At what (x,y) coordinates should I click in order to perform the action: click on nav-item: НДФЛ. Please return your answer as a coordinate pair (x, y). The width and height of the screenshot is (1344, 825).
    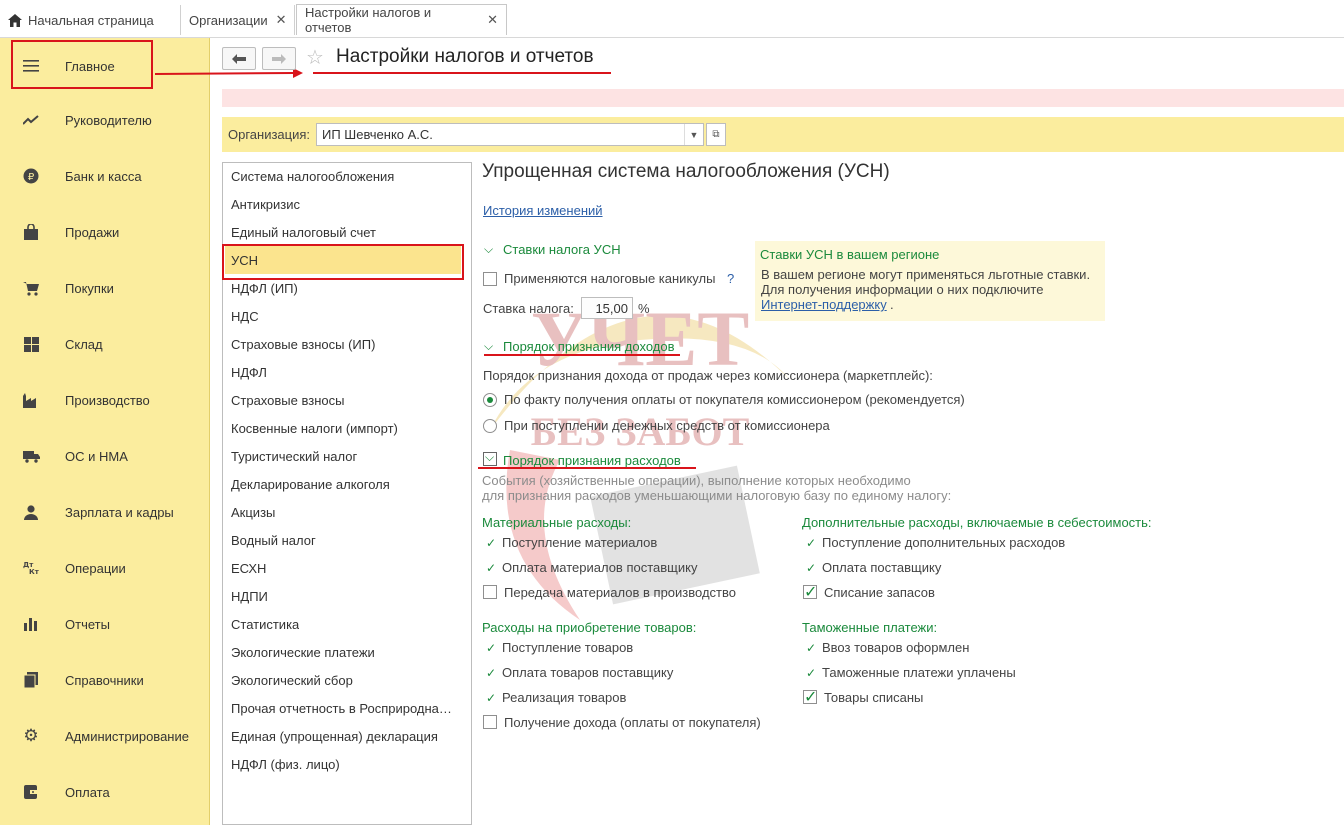
    Looking at the image, I should click on (249, 372).